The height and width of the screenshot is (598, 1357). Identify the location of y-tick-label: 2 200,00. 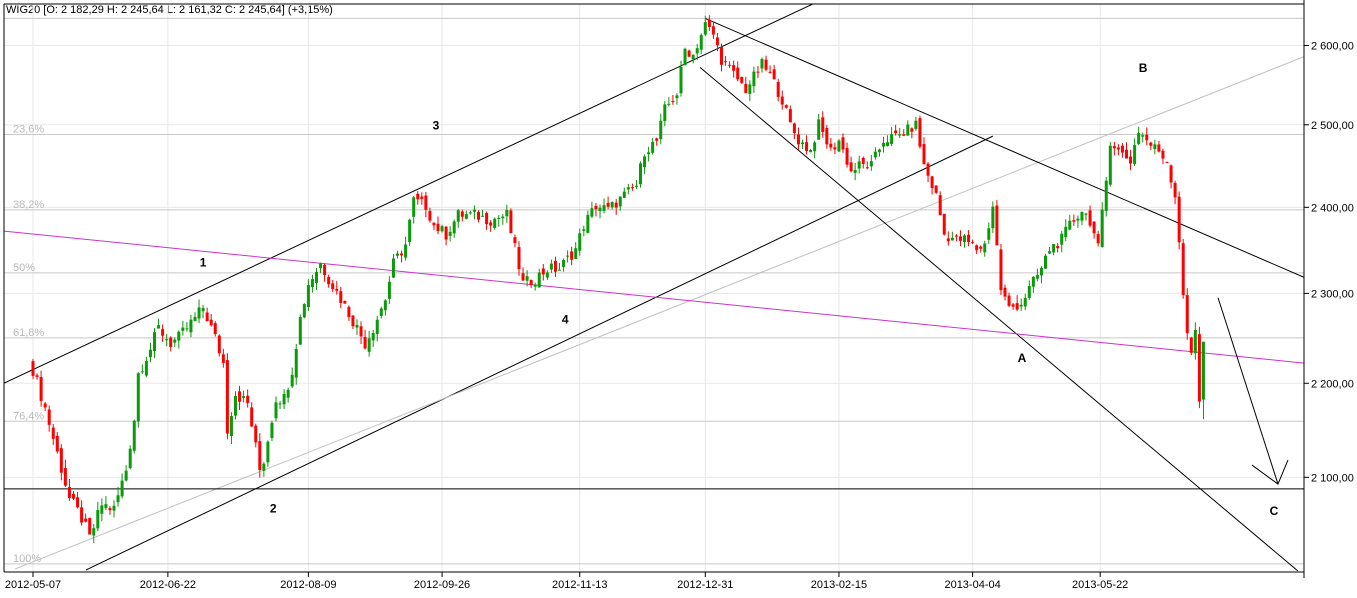
(1332, 384).